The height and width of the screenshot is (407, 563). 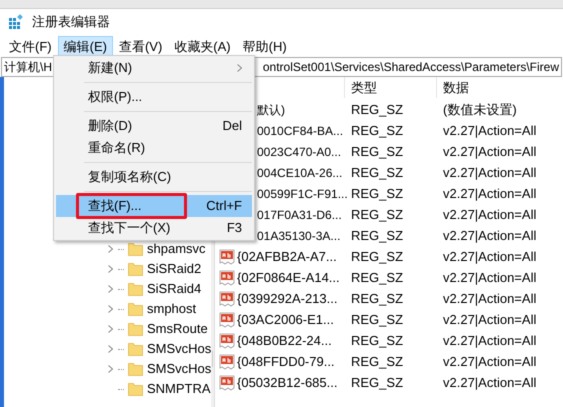 I want to click on menu-bar-item: 查看(V), so click(x=140, y=46).